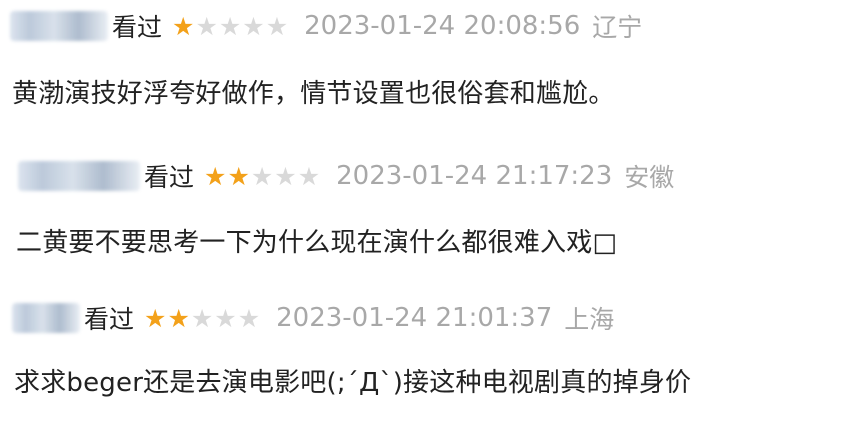  Describe the element at coordinates (353, 383) in the screenshot. I see `review-text: 求求beger还是去演电影吧(;´Д`)接这种电视剧真的掉身价` at that location.